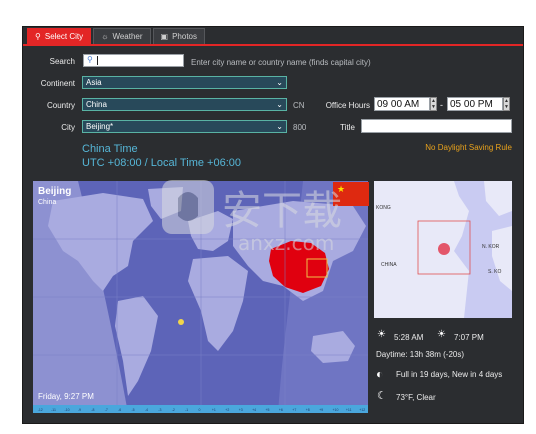 This screenshot has height=434, width=536. What do you see at coordinates (200, 410) in the screenshot?
I see `timeline-label: 0` at bounding box center [200, 410].